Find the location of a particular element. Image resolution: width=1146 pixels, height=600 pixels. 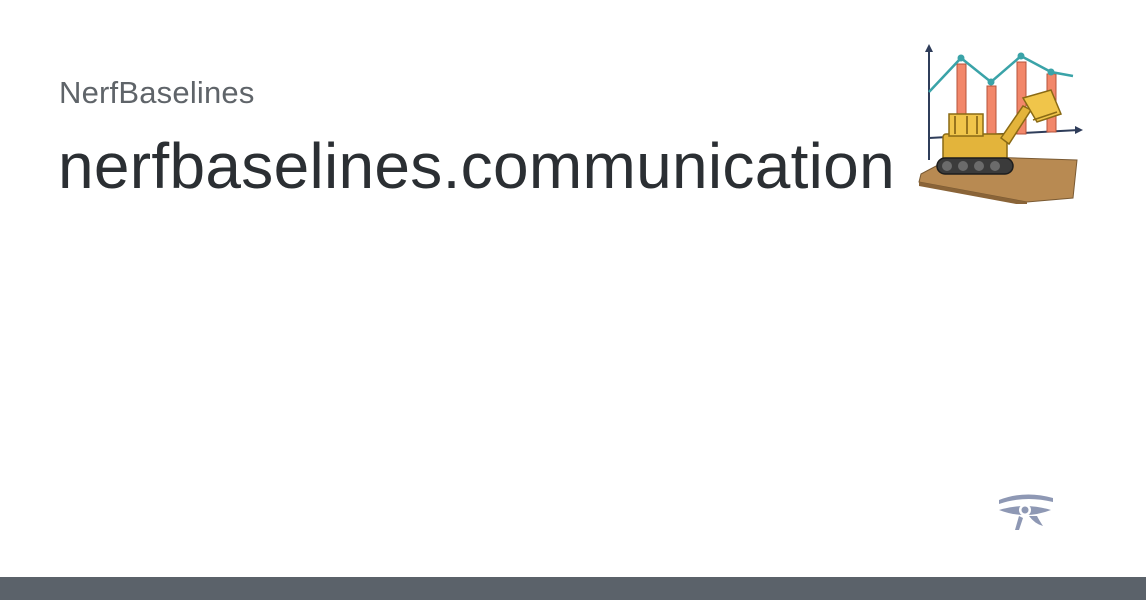

site-name: NerfBaselines is located at coordinates (157, 92).